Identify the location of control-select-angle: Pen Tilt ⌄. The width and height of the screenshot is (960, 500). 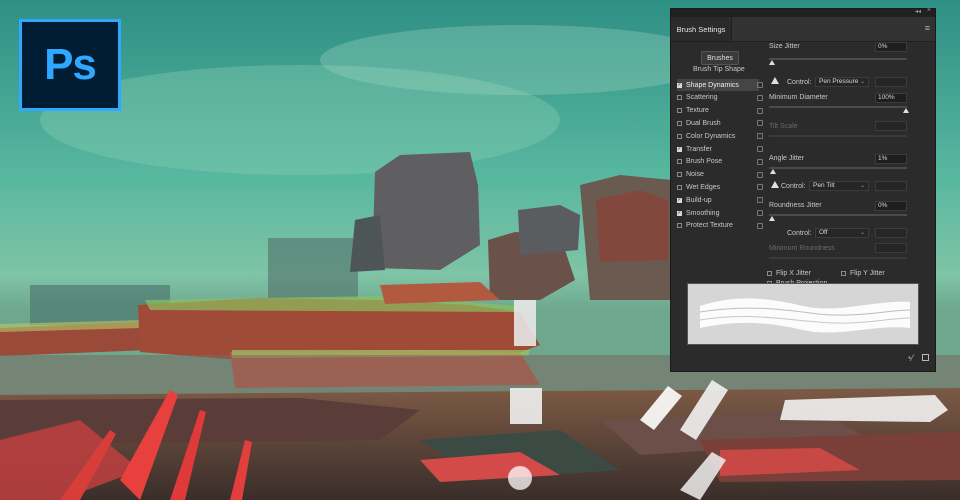
(839, 186).